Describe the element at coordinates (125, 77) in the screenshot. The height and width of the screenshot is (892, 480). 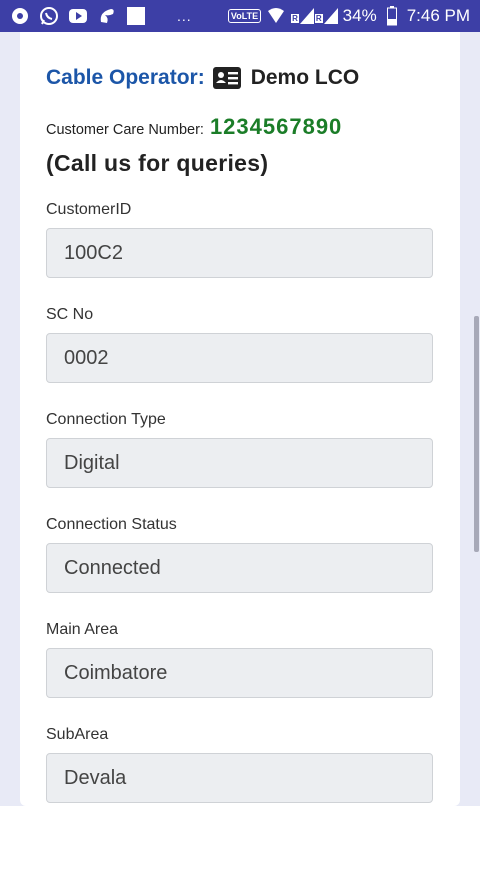
I see `cable-operator-label: Cable Operator:` at that location.